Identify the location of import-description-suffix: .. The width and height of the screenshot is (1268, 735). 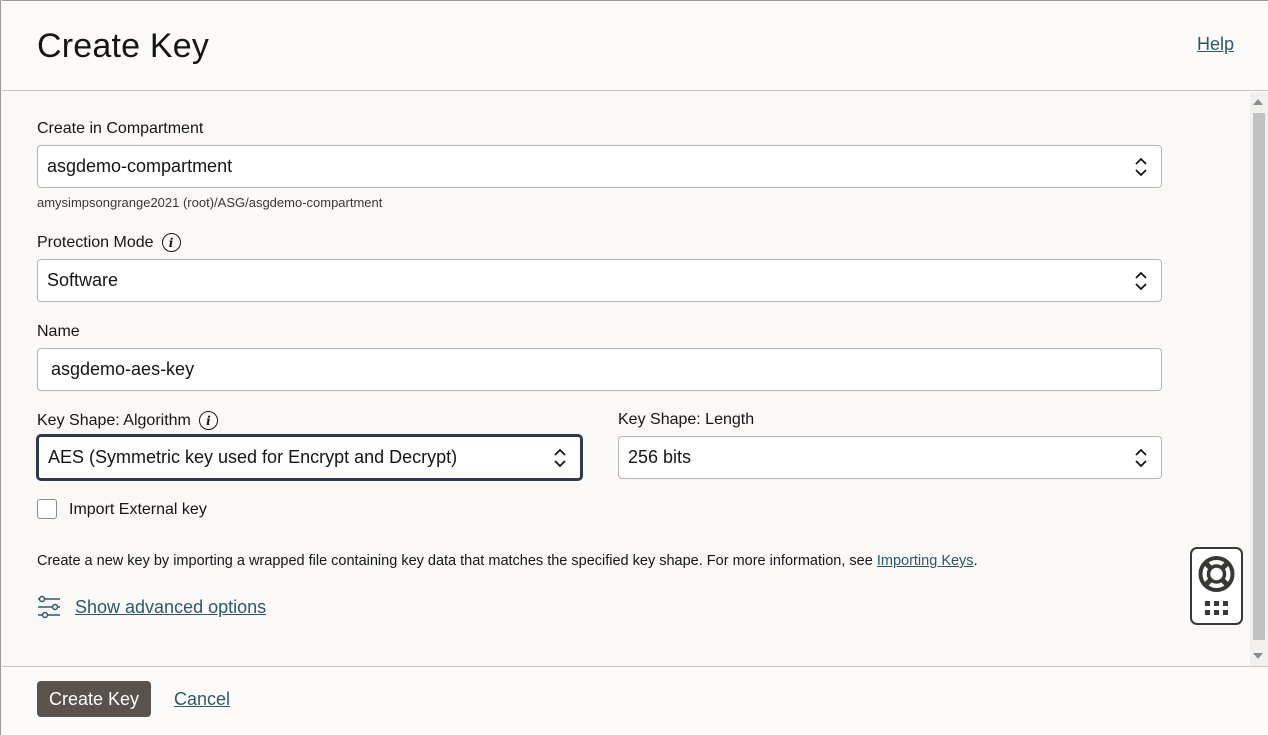
(975, 561).